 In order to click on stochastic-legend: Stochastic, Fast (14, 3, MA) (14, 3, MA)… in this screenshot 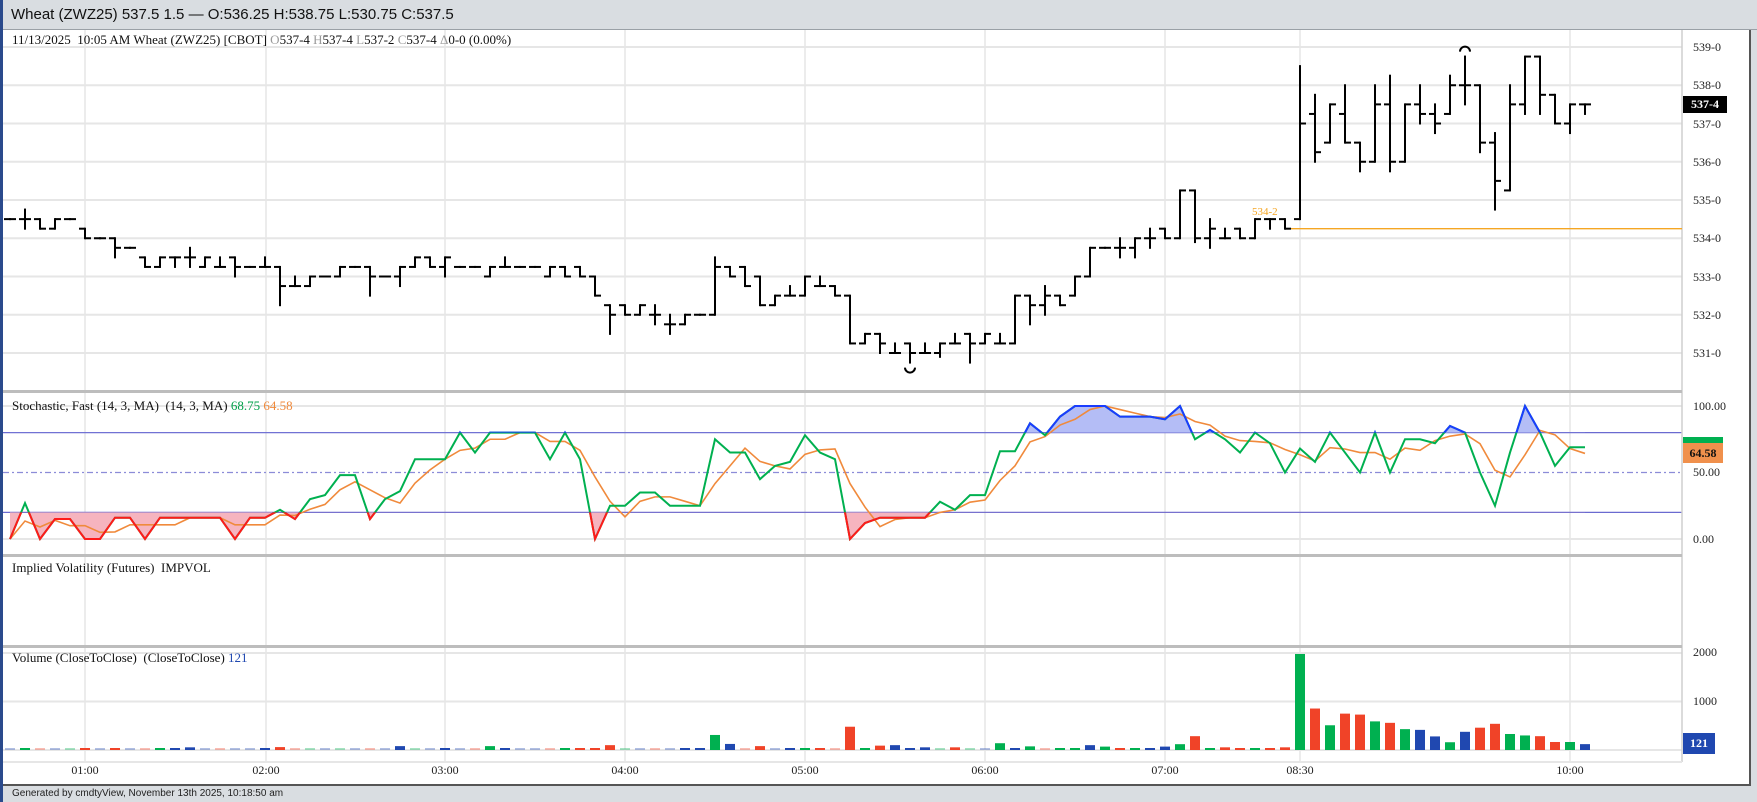, I will do `click(152, 406)`.